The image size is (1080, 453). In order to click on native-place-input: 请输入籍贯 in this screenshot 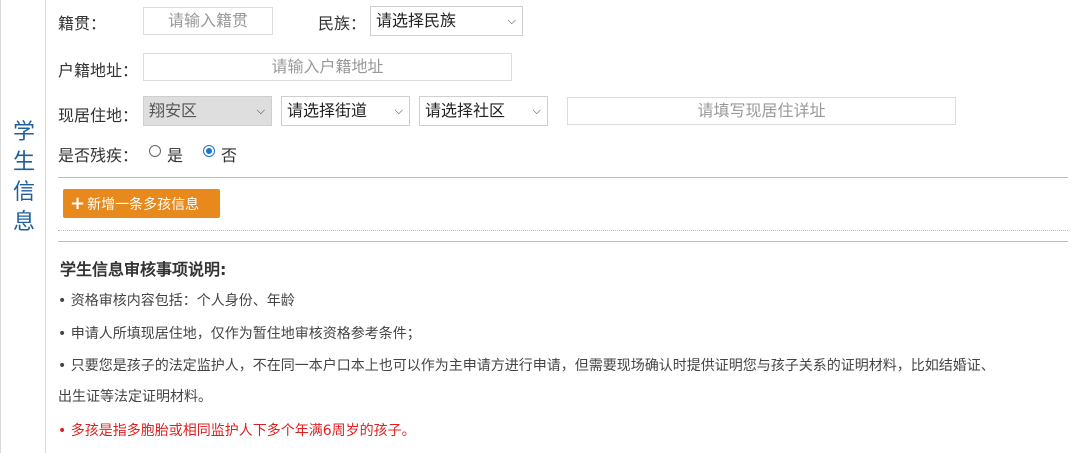, I will do `click(208, 21)`.